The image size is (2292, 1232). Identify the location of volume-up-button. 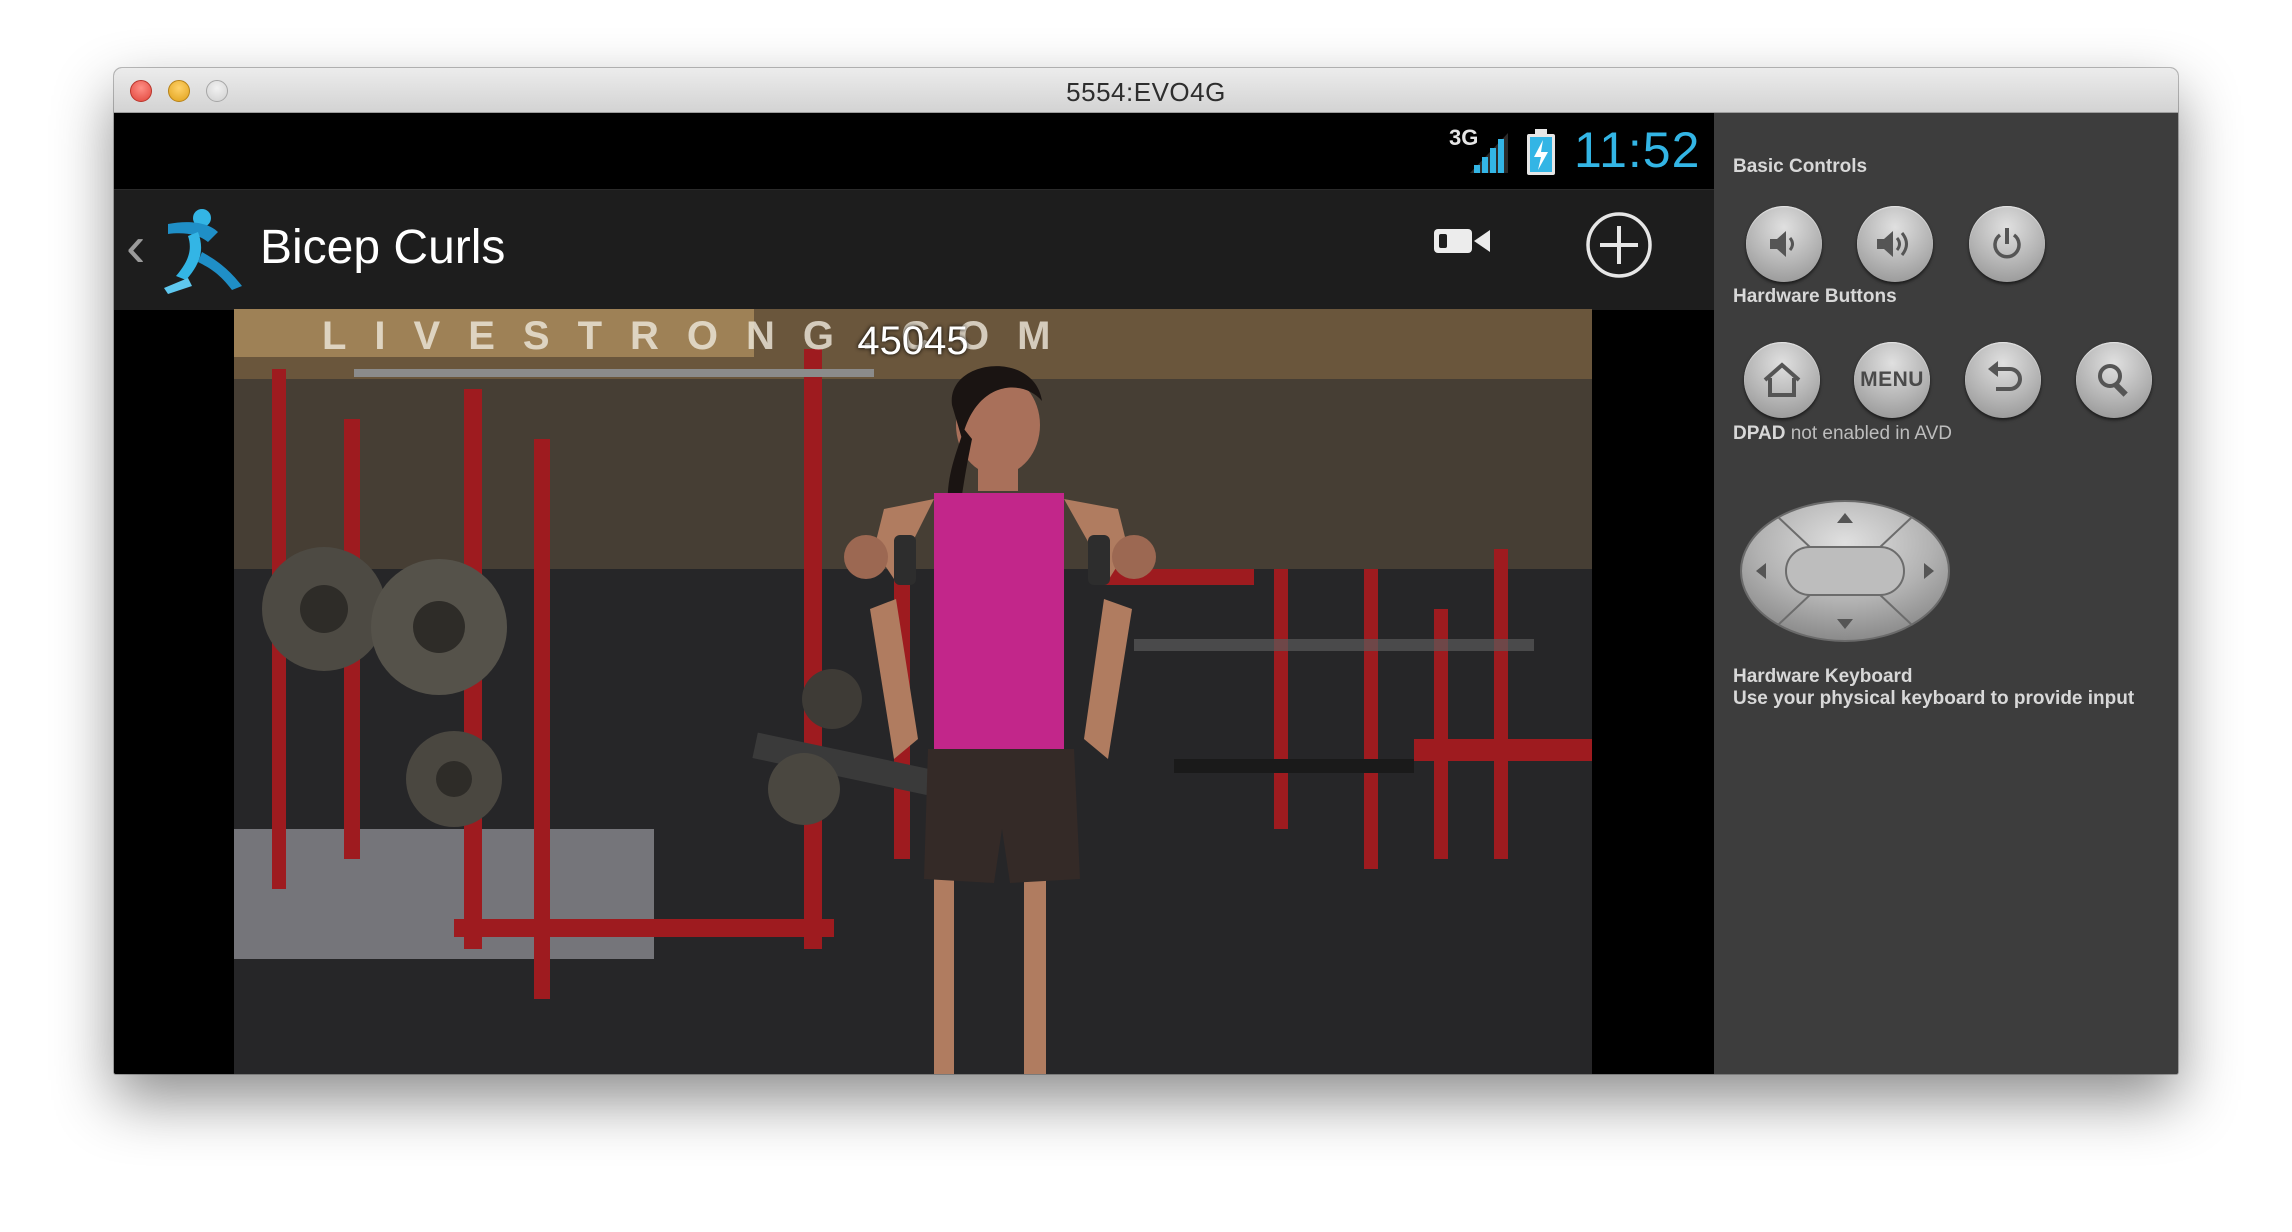
(1895, 244).